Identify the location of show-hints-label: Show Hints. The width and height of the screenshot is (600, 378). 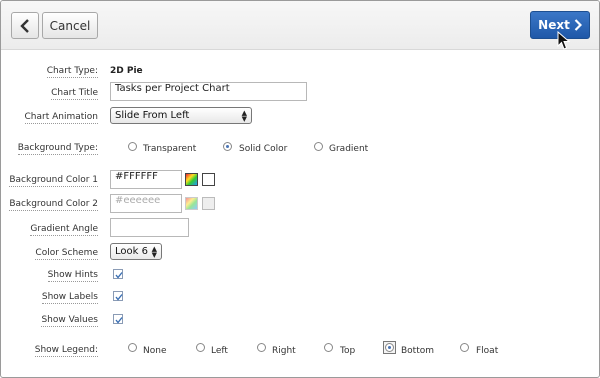
(72, 276).